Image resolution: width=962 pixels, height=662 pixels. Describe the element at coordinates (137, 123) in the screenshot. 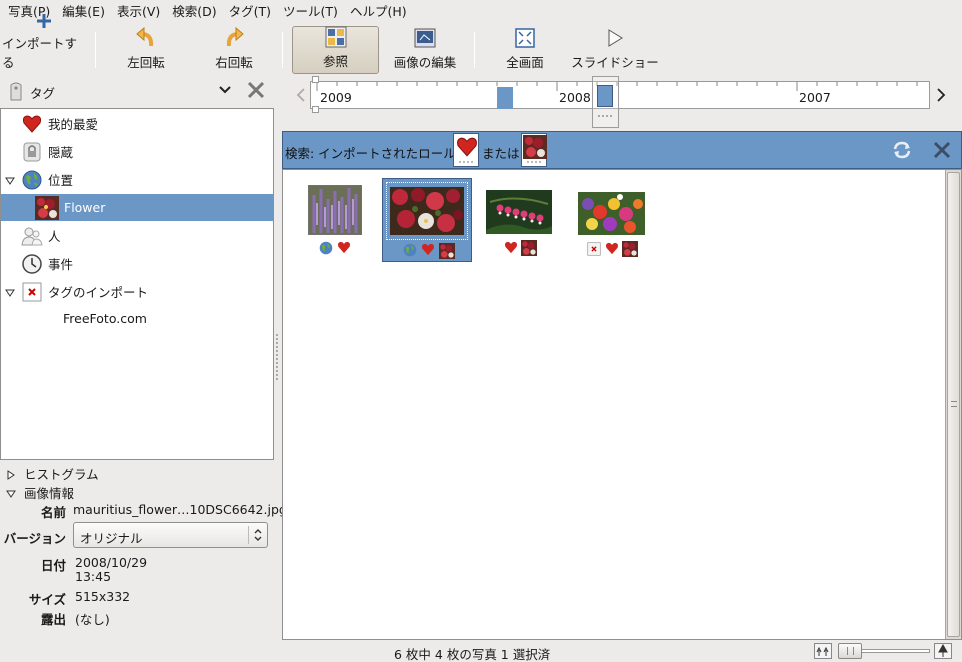

I see `tree-item-favorites: 我的最愛` at that location.